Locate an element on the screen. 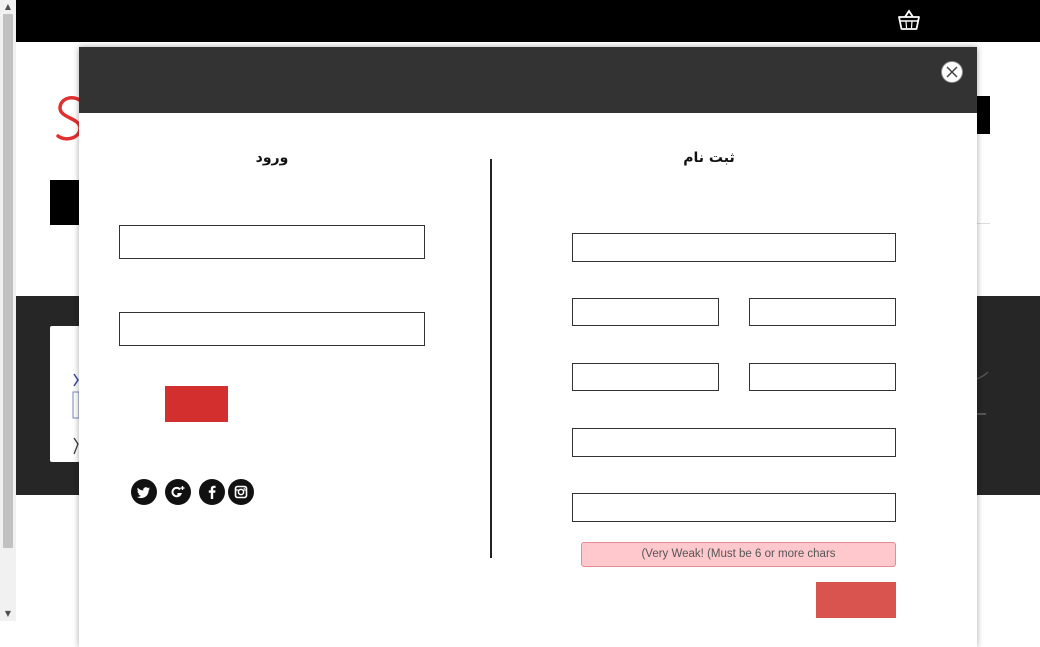 This screenshot has width=1040, height=647. login-submit-button is located at coordinates (196, 404).